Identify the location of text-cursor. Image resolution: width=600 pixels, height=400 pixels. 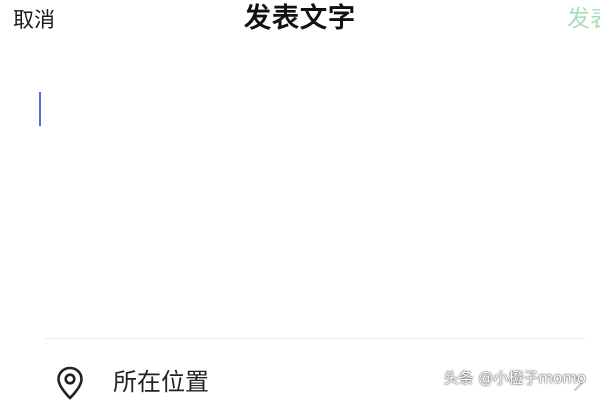
(40, 109).